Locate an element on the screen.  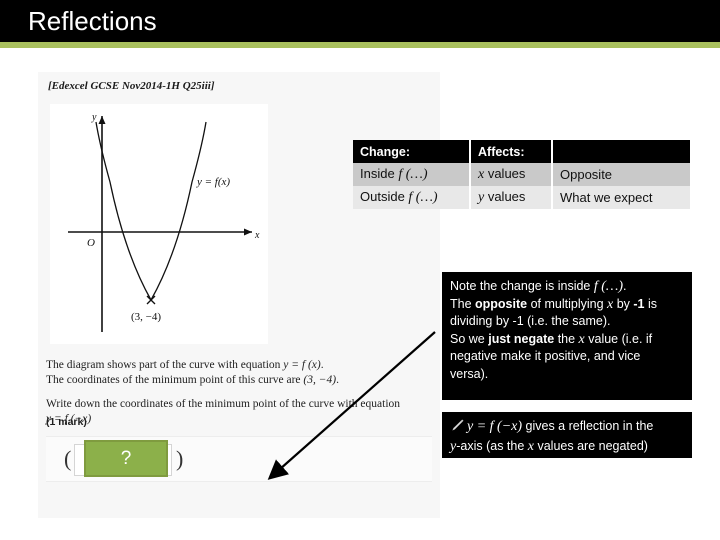
slide-header-bar: Reflections is located at coordinates (360, 21).